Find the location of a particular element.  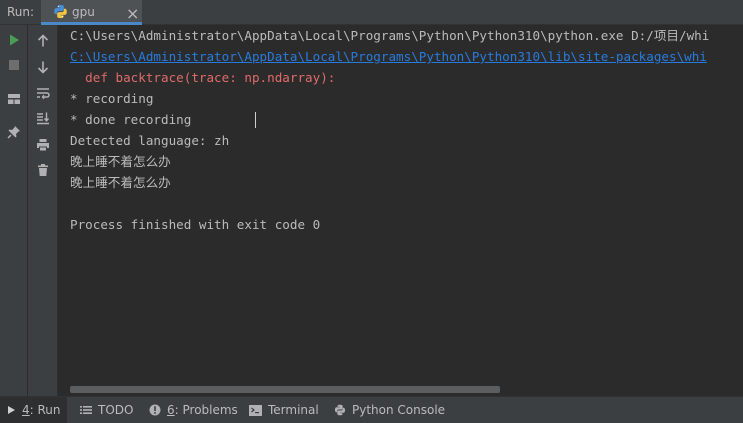

terminal-icon is located at coordinates (255, 410).